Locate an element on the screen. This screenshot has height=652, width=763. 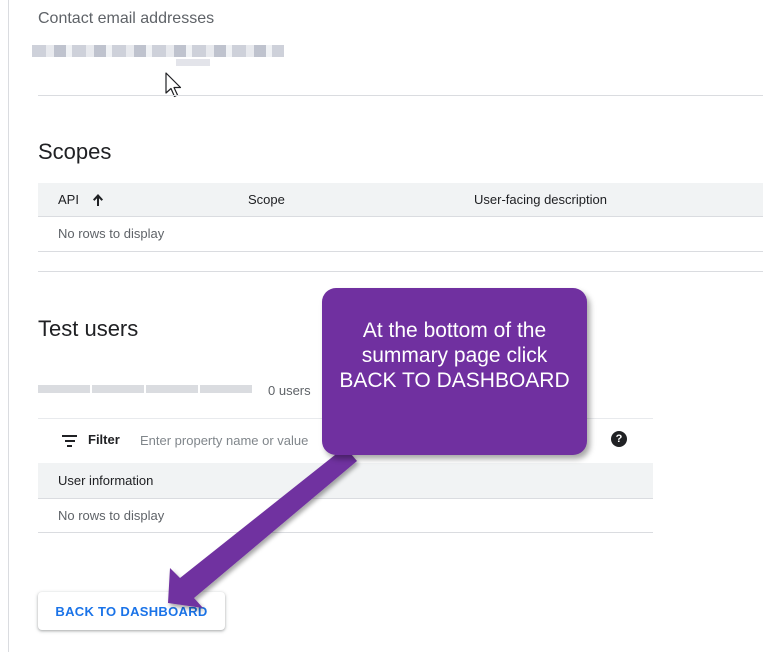
users-count: 0 users is located at coordinates (289, 390).